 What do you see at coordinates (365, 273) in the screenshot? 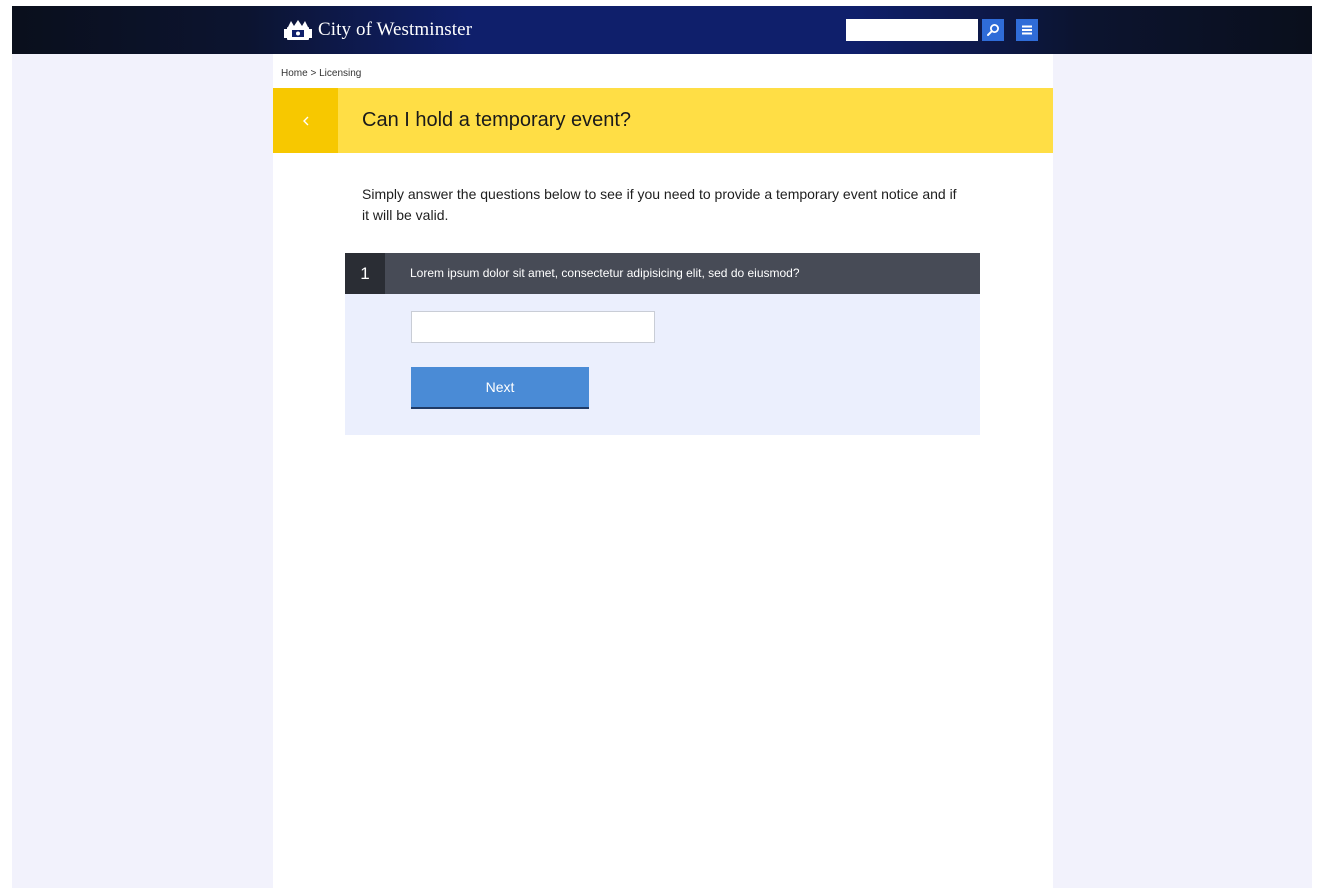
I see `question-number: 1` at bounding box center [365, 273].